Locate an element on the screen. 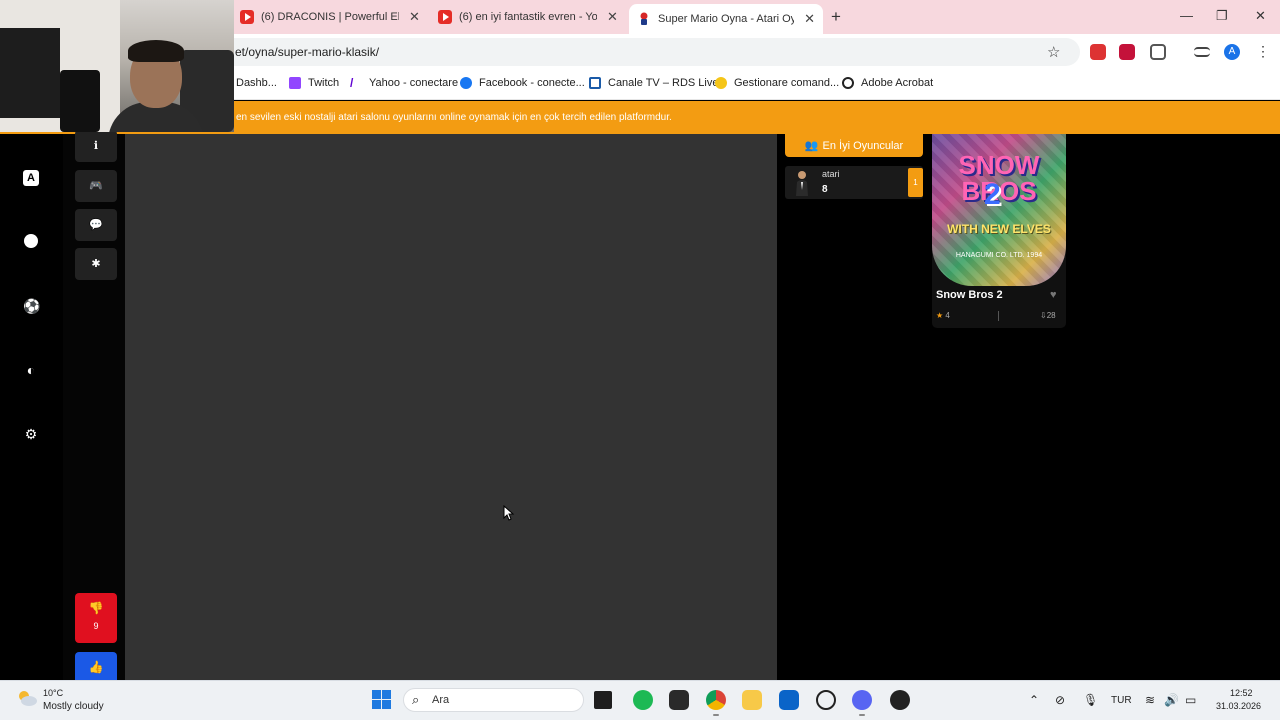  input-language: TUR is located at coordinates (1121, 700).